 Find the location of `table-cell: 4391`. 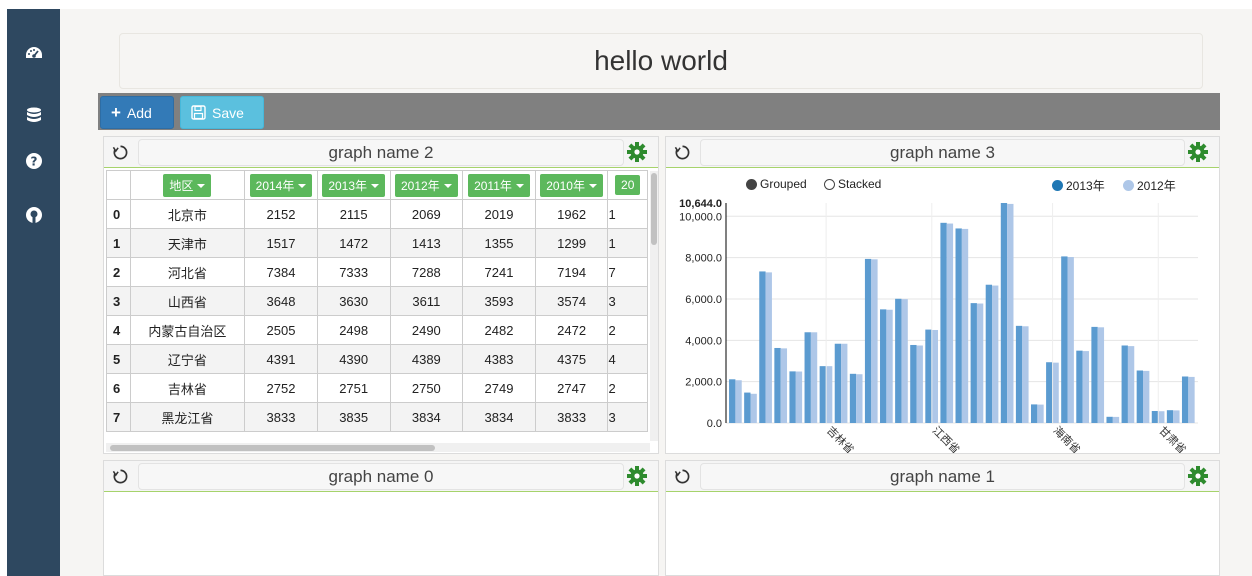

table-cell: 4391 is located at coordinates (281, 359).